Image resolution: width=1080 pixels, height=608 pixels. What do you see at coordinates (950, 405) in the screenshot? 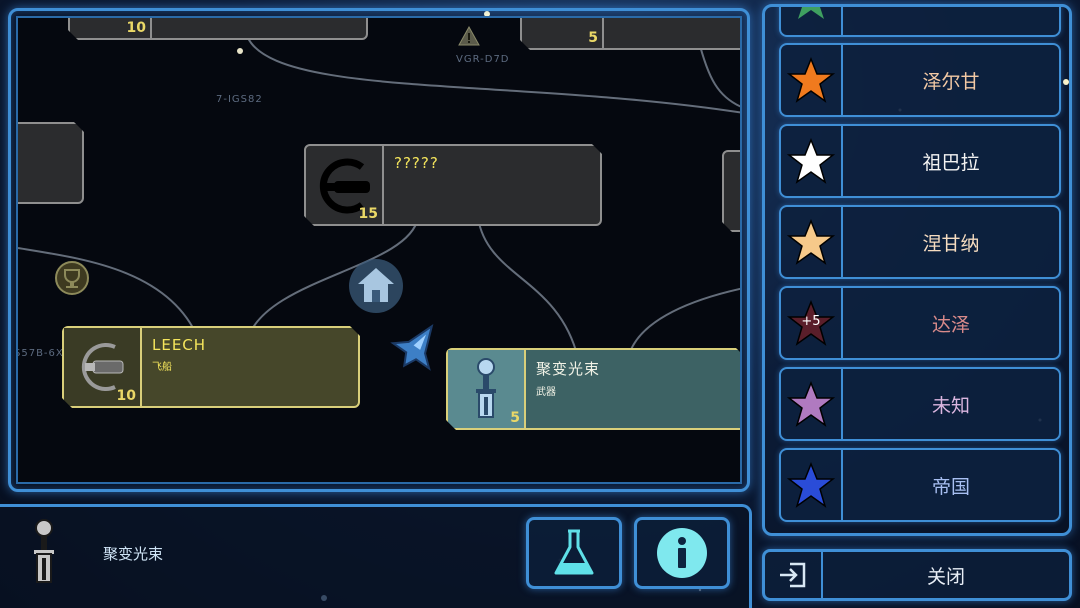
I see `faction-label: 未知` at bounding box center [950, 405].